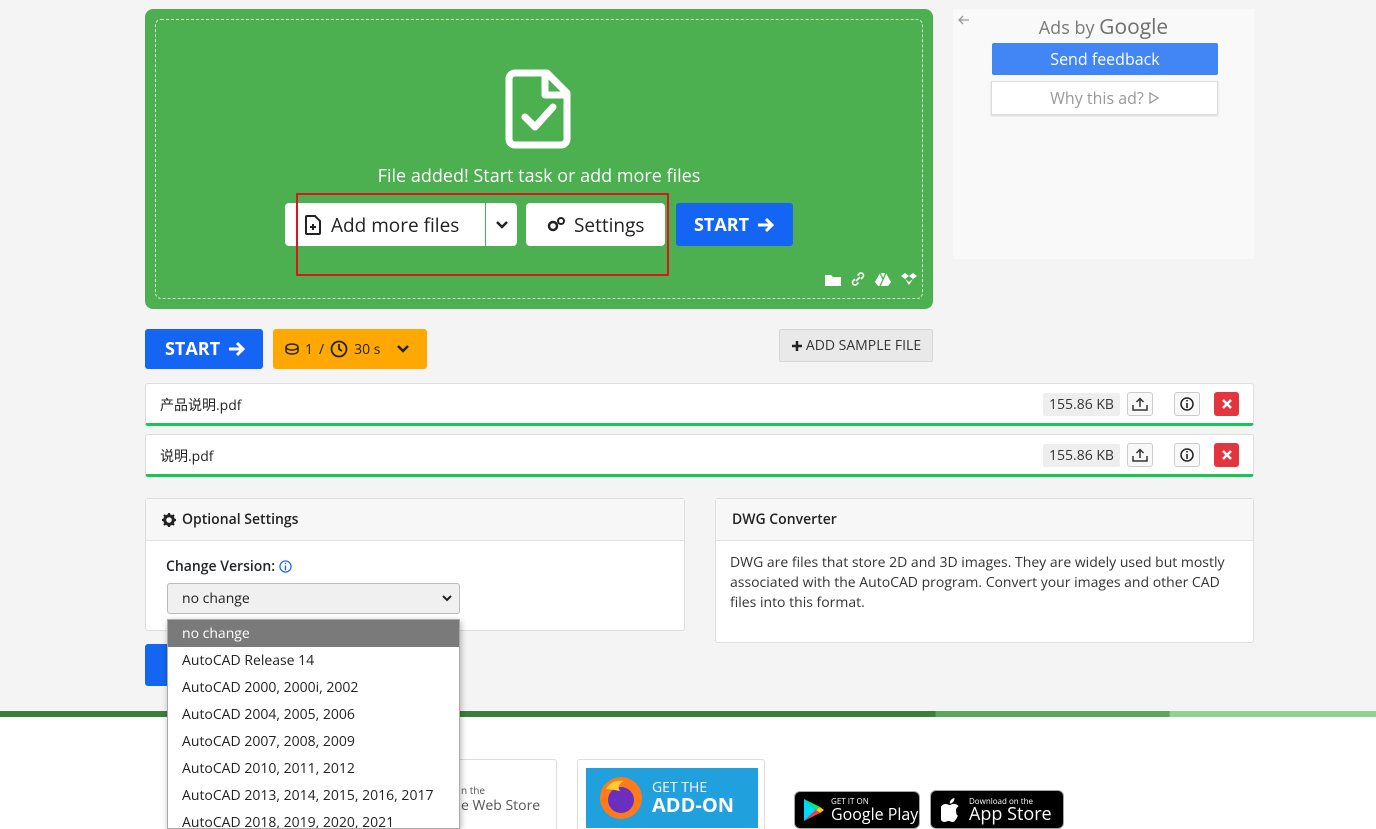  I want to click on version-option: AutoCAD Release 14, so click(313, 660).